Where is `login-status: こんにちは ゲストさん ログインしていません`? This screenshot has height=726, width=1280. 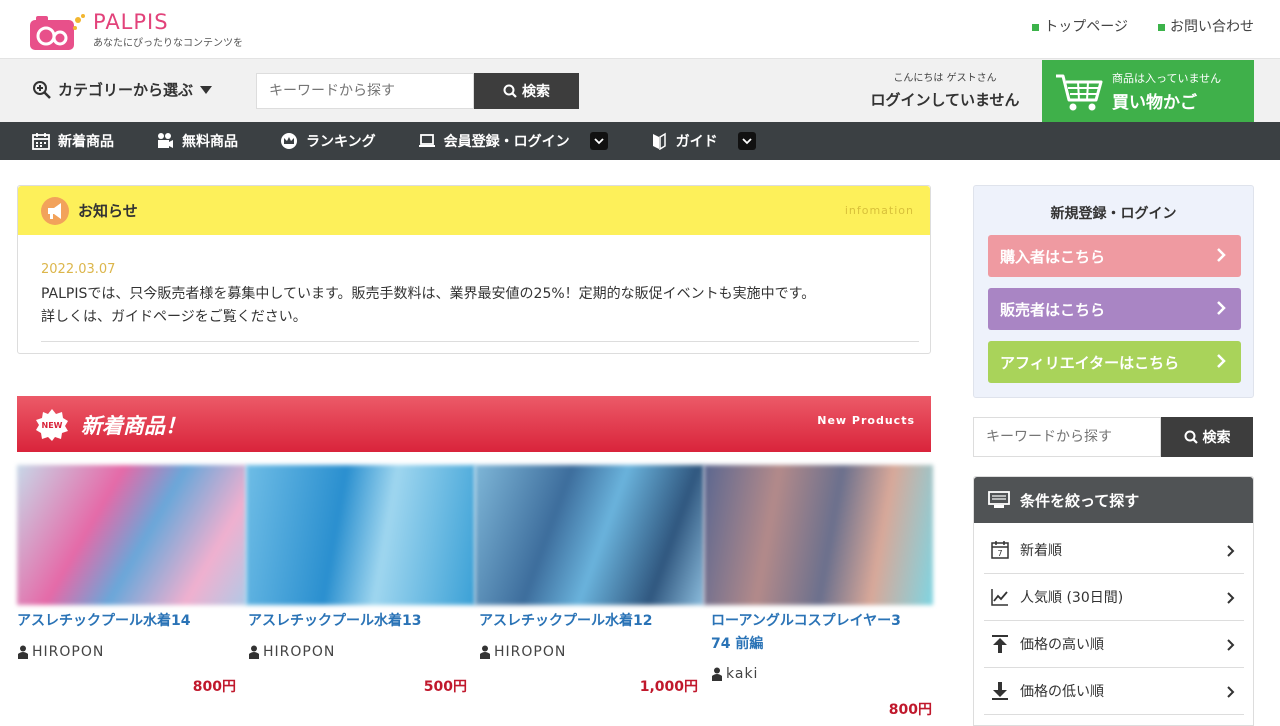
login-status: こんにちは ゲストさん ログインしていません is located at coordinates (945, 89).